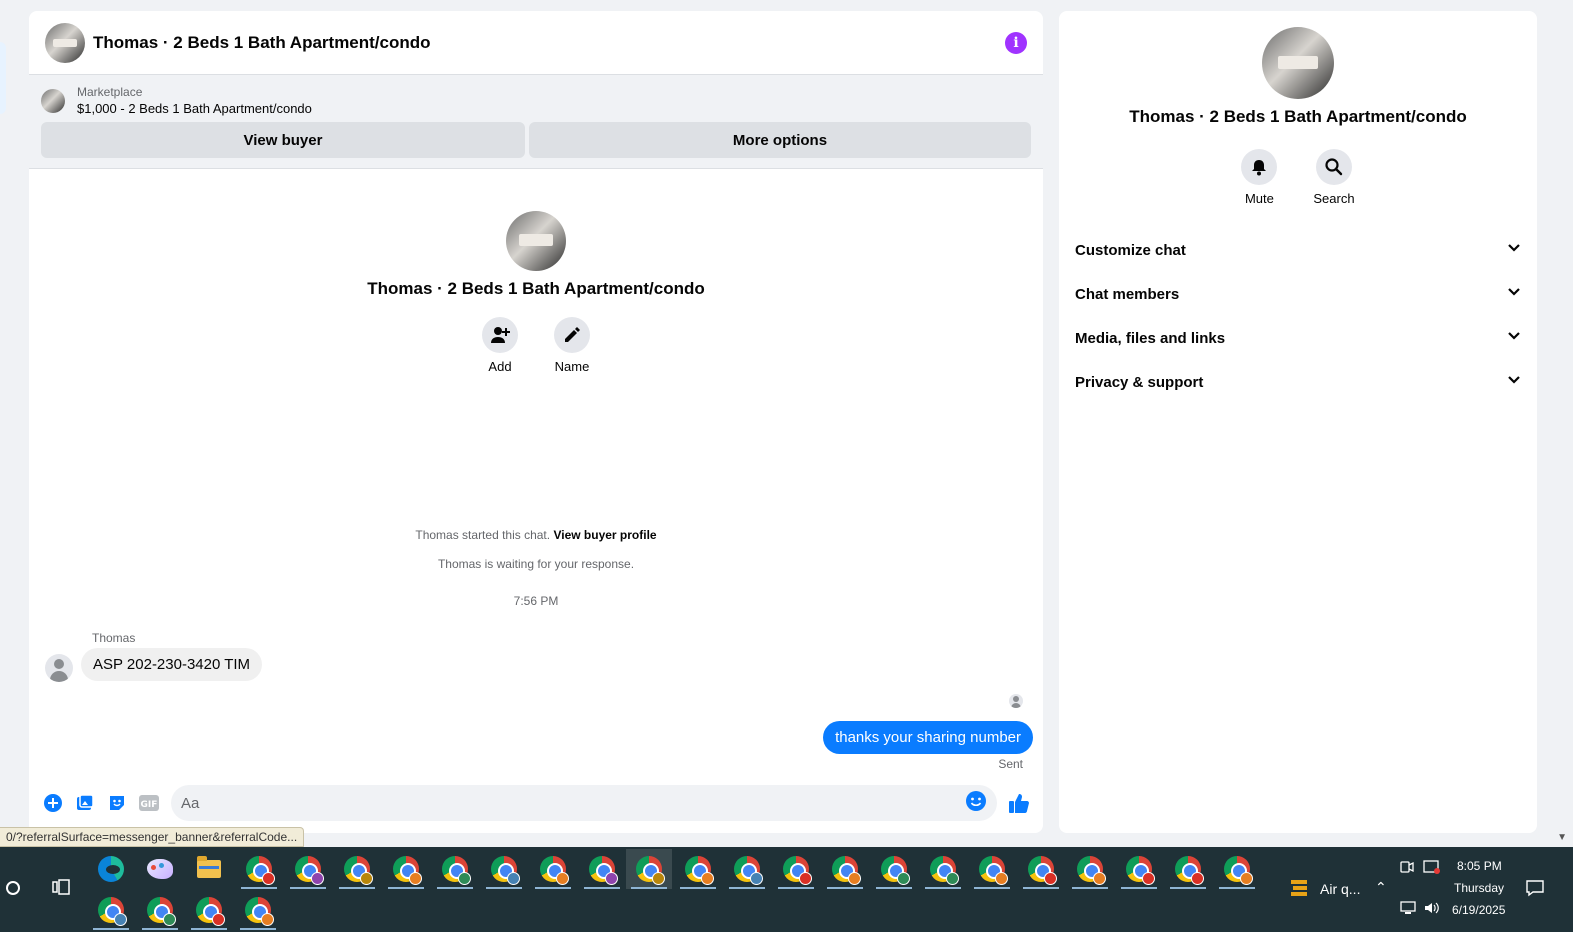  I want to click on intro-title: Thomas · 2 Beds 1 Bath Apartment/condo, so click(536, 288).